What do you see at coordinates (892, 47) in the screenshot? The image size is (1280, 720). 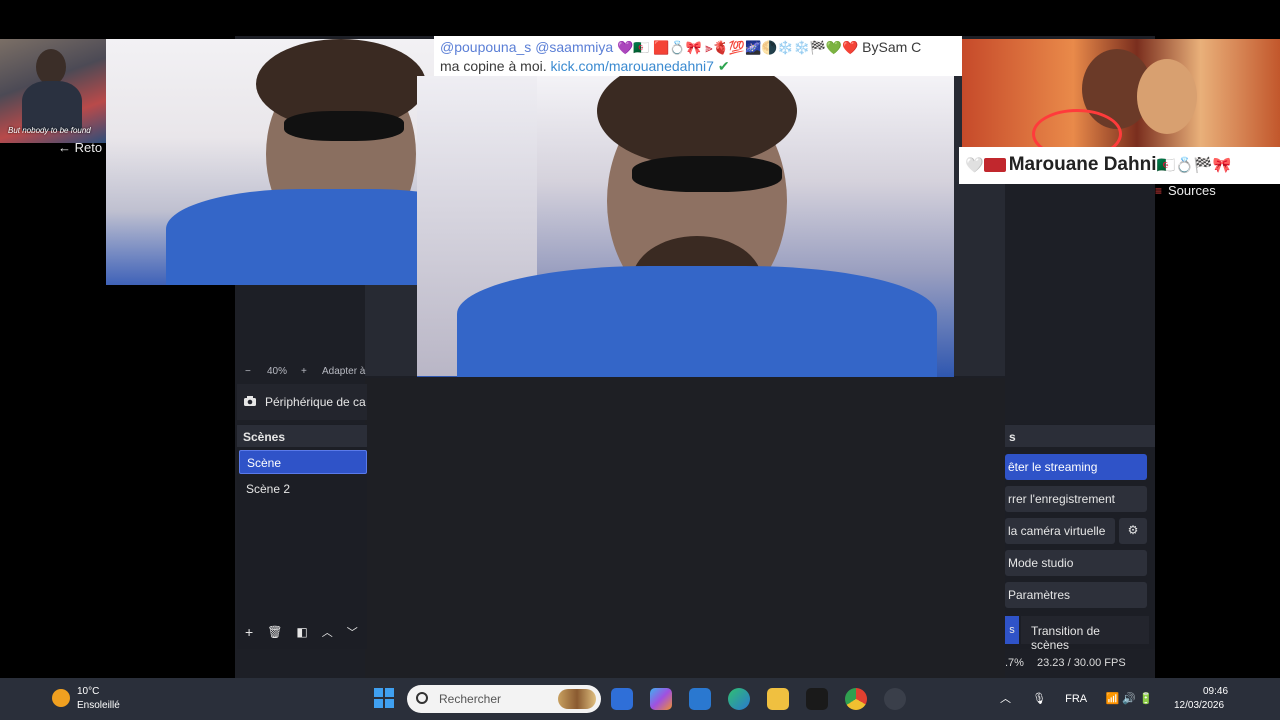 I see `chat-signature: BySam C` at bounding box center [892, 47].